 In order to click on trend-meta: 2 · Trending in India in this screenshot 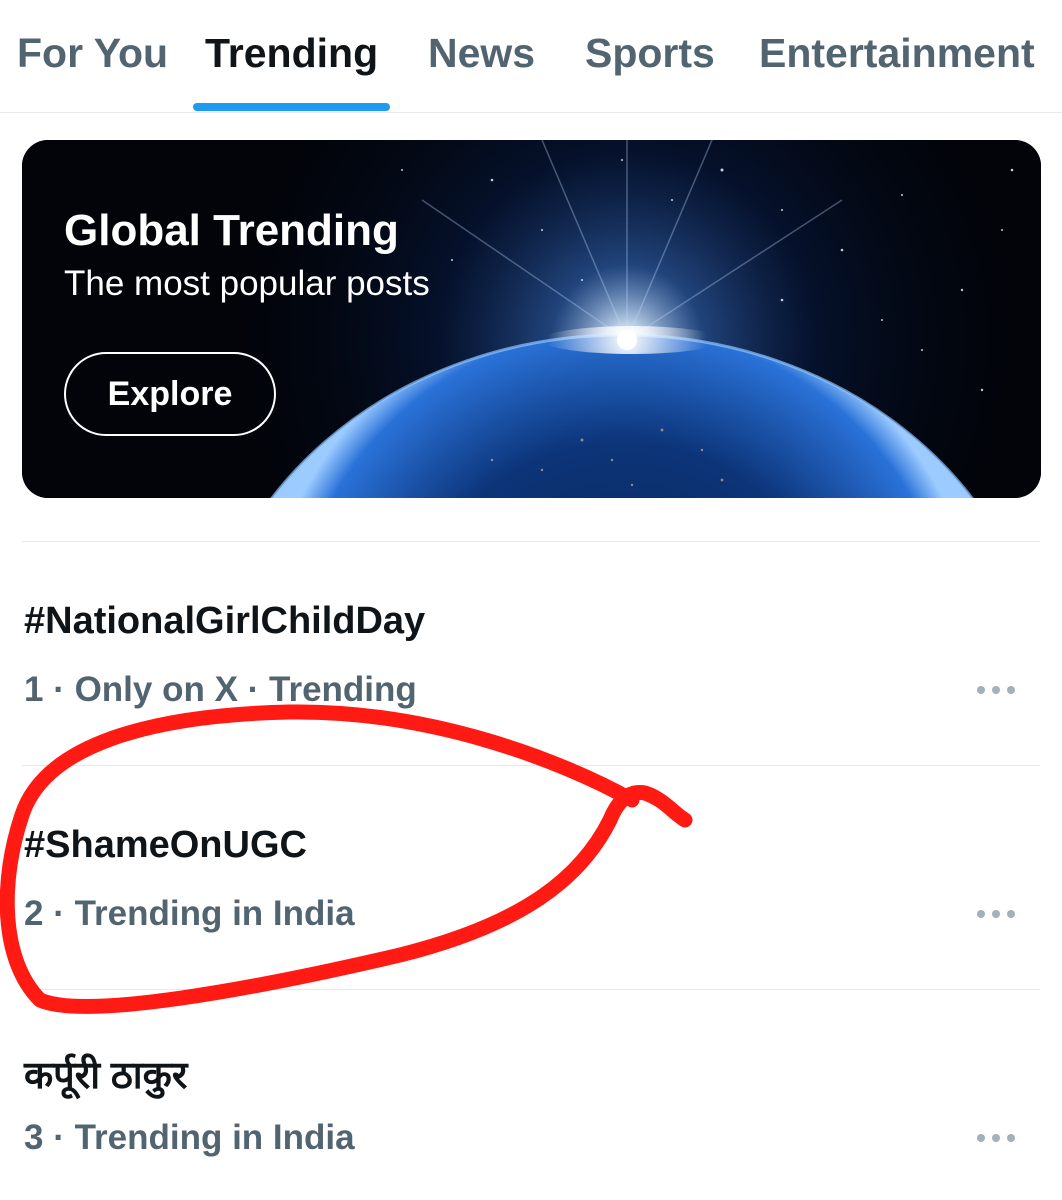, I will do `click(189, 913)`.